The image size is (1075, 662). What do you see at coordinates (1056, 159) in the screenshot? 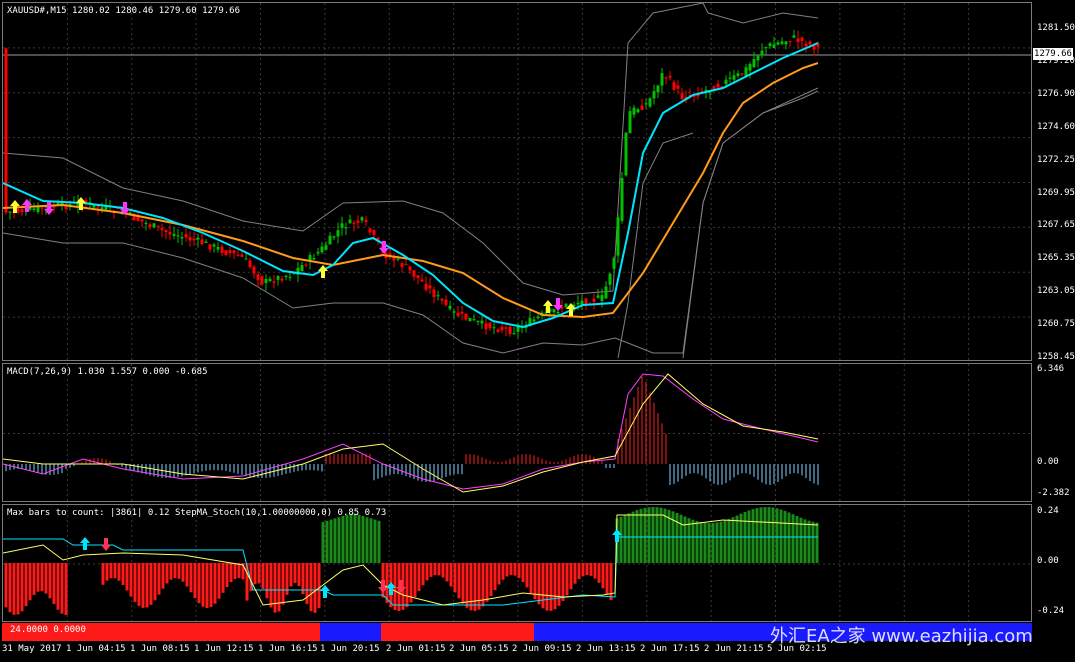
I see `price-tick-label: 1272.25` at bounding box center [1056, 159].